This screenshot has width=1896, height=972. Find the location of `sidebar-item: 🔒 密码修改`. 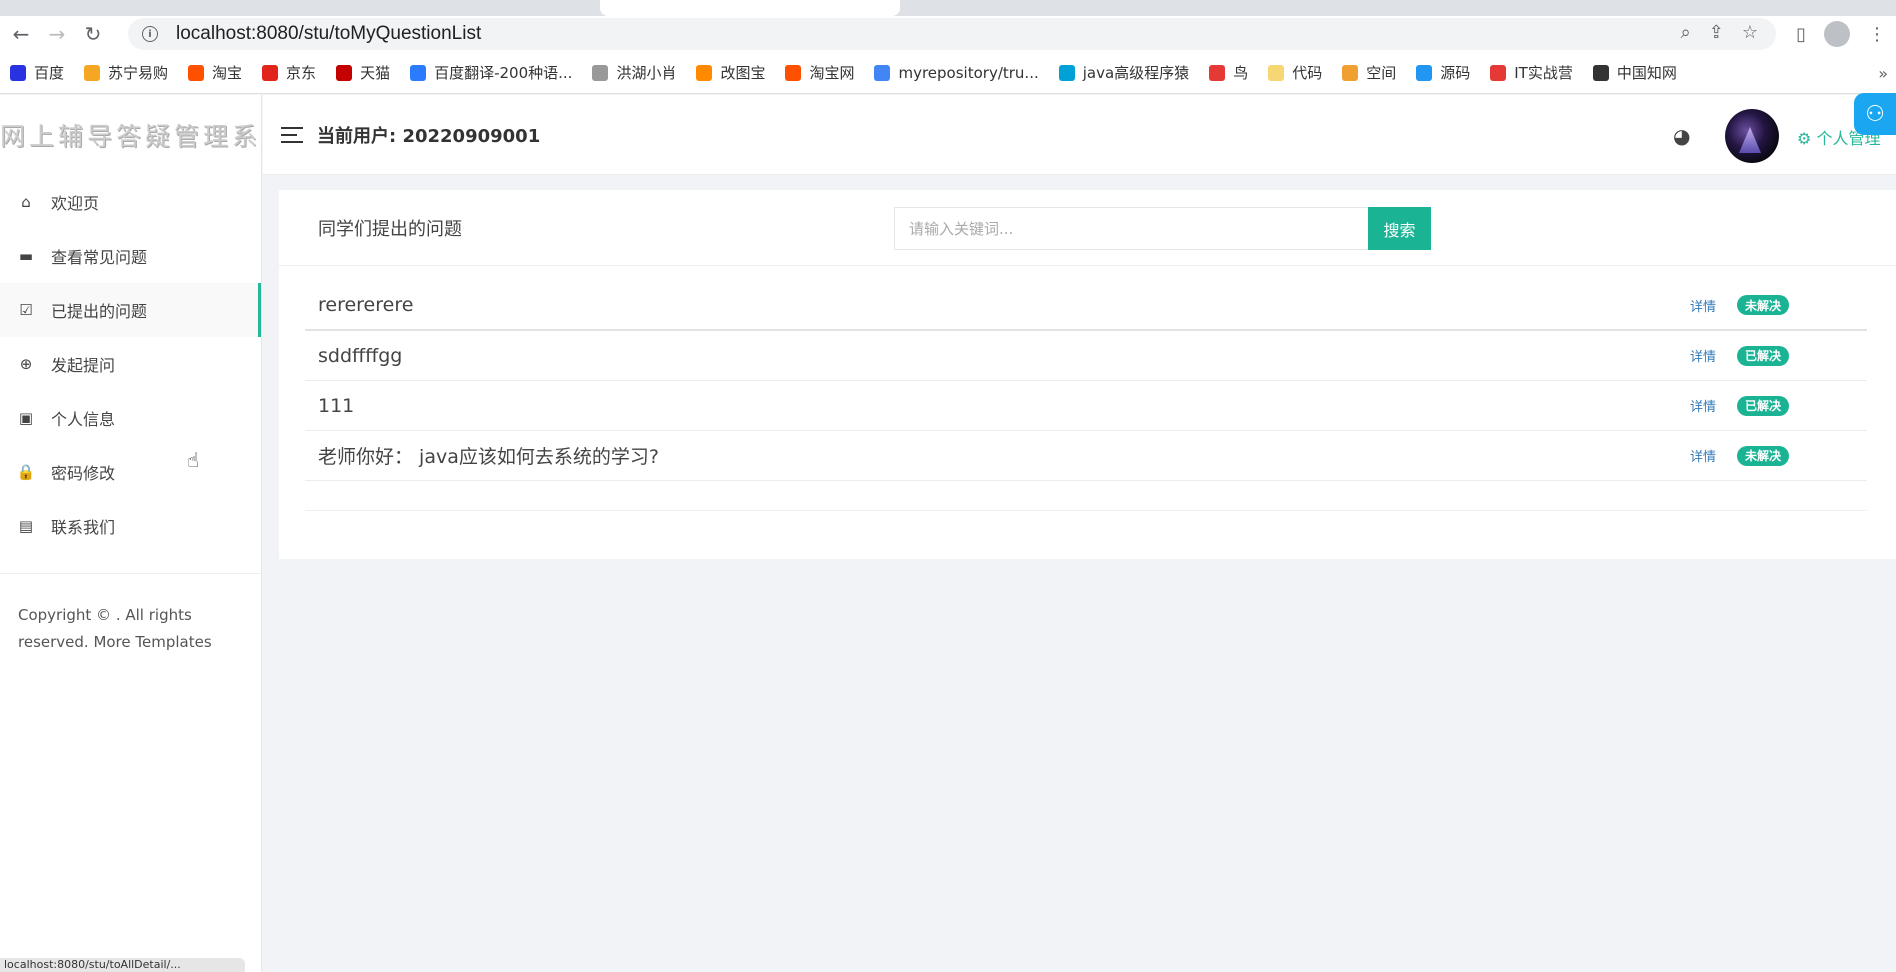

sidebar-item: 🔒 密码修改 is located at coordinates (130, 472).